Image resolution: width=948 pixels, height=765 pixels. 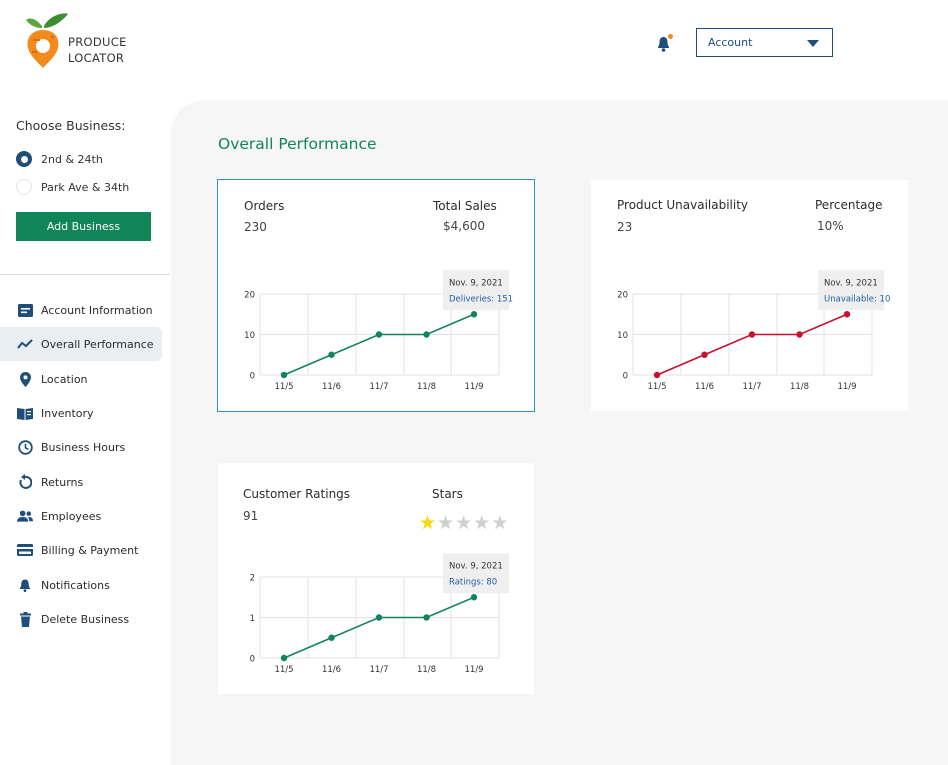 What do you see at coordinates (666, 43) in the screenshot?
I see `notifications-bell-icon` at bounding box center [666, 43].